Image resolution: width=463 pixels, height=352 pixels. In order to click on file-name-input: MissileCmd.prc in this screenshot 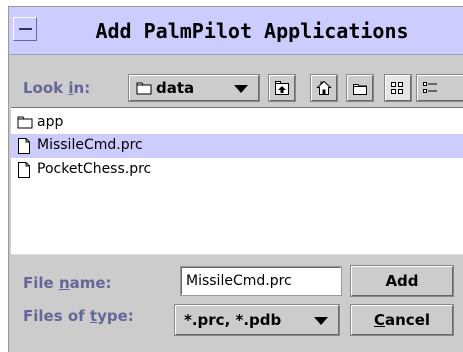, I will do `click(261, 281)`.